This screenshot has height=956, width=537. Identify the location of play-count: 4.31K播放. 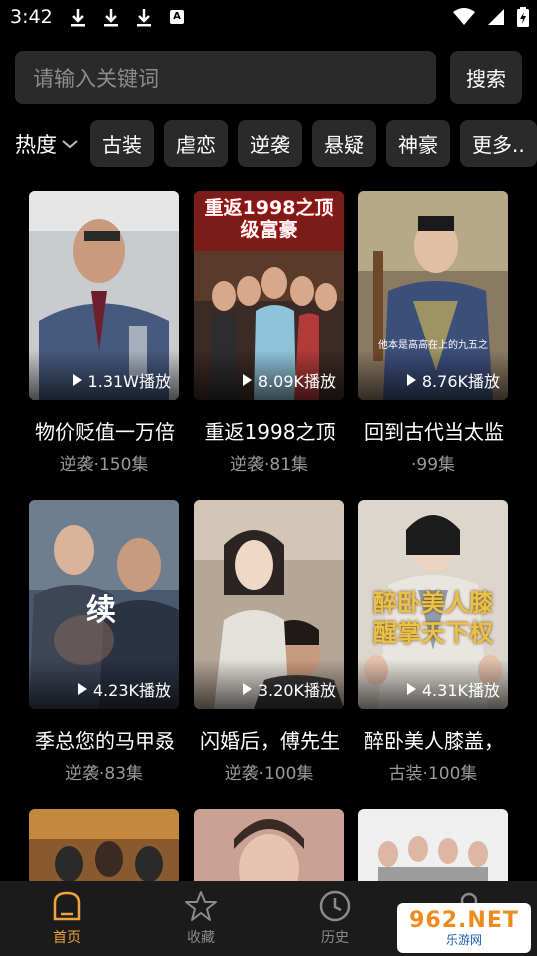
(453, 689).